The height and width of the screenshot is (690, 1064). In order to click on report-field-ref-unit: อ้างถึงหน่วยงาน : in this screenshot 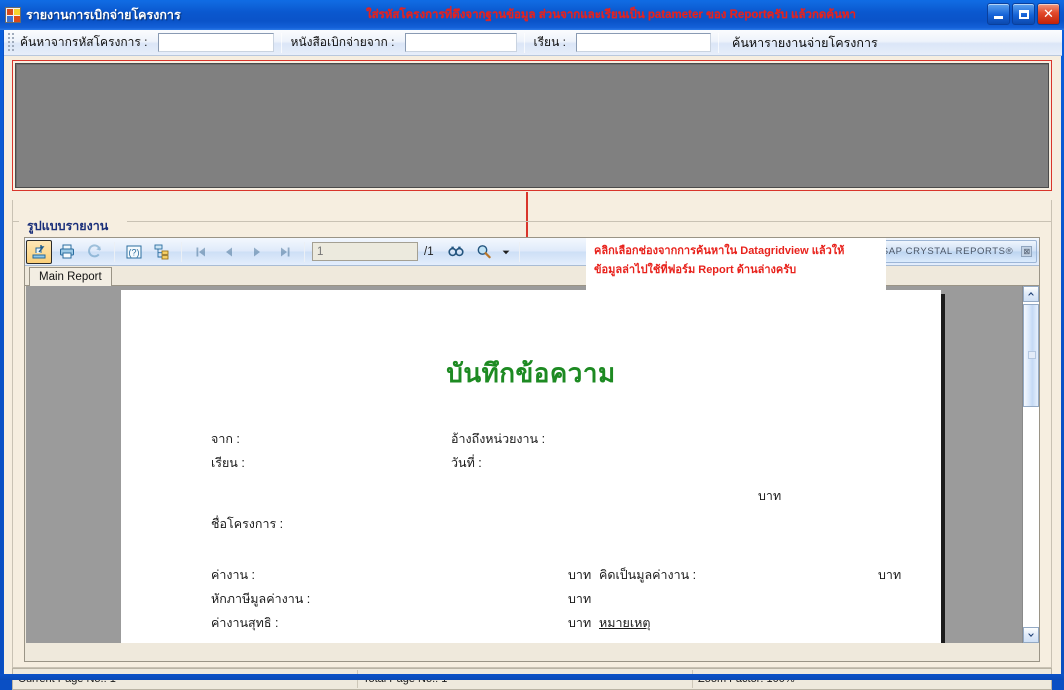, I will do `click(498, 439)`.